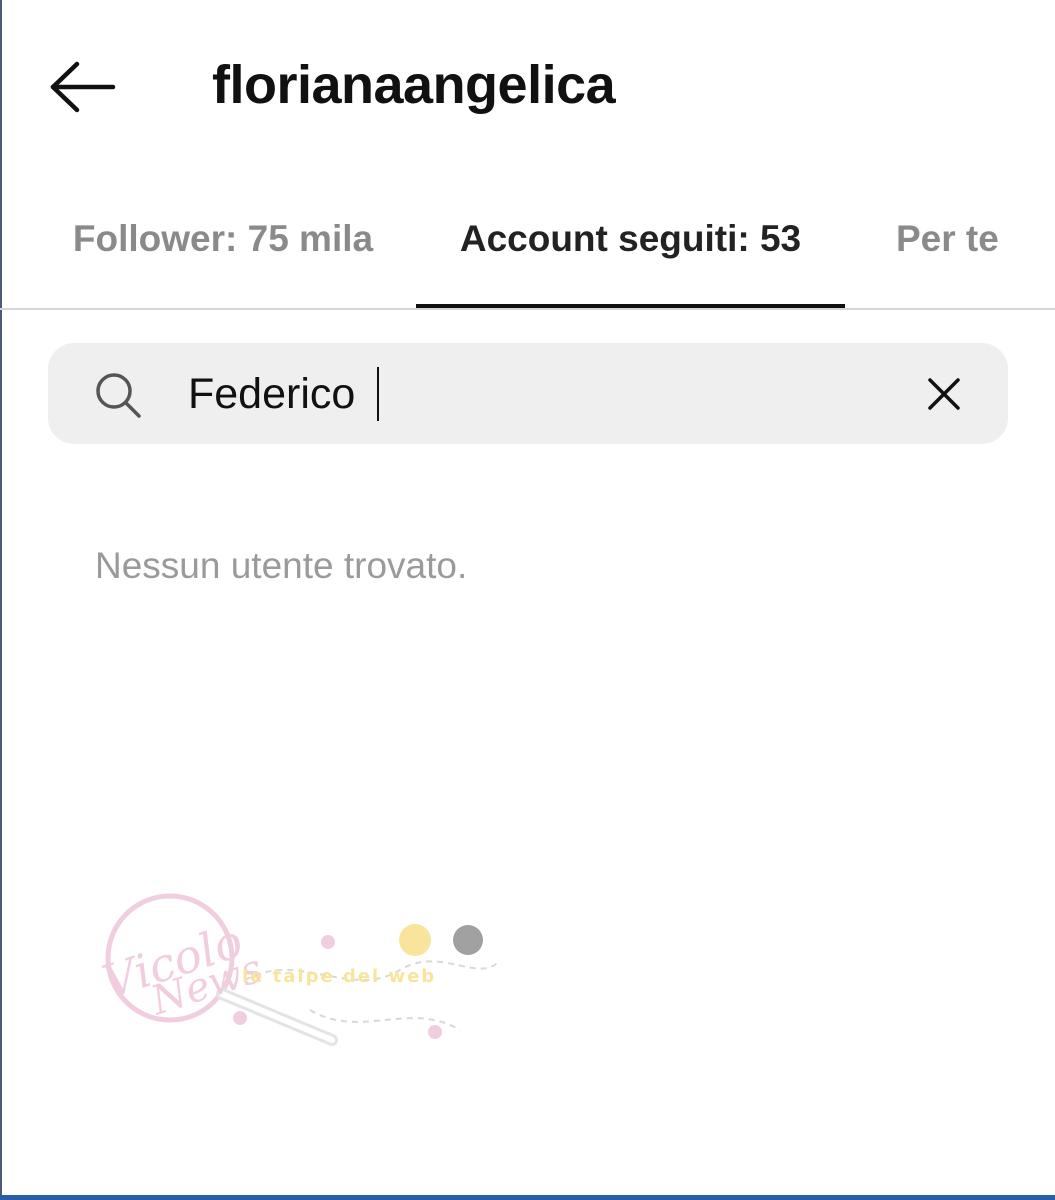  I want to click on tab-for-you: Per te, so click(961, 253).